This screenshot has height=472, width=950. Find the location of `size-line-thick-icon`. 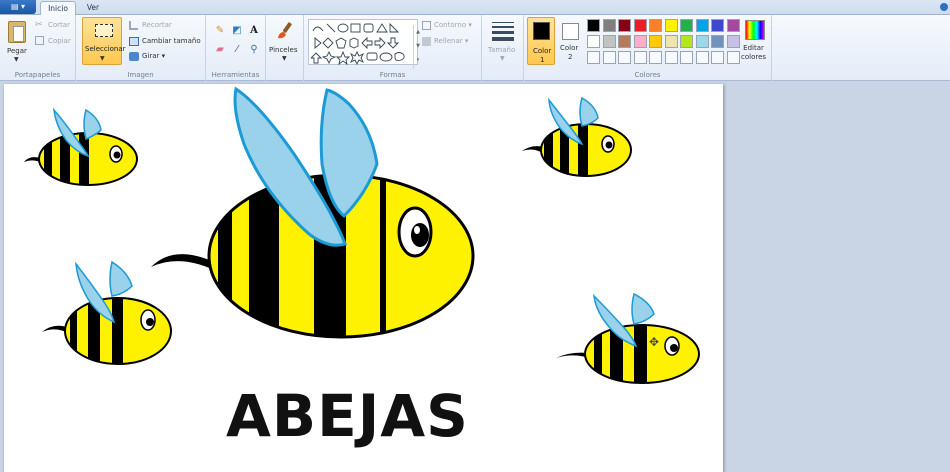

size-line-thick-icon is located at coordinates (503, 32).